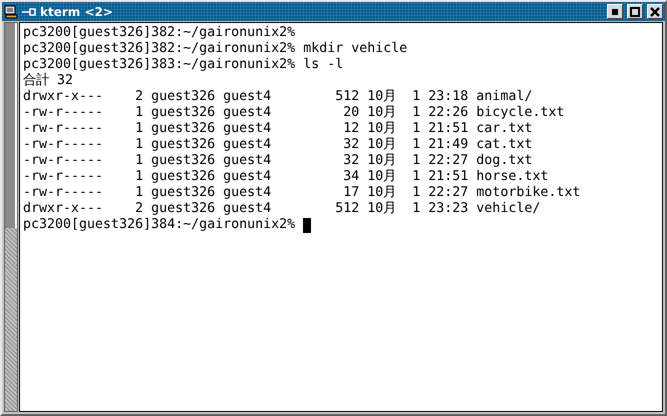 The image size is (667, 416). I want to click on terminal-line: pc3200[guest326]383:~/gaironunix2% ls -l, so click(183, 64).